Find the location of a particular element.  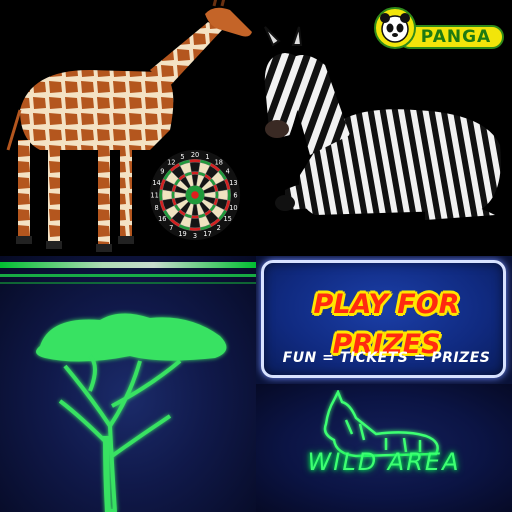

logo-text: PANGA is located at coordinates (456, 37).